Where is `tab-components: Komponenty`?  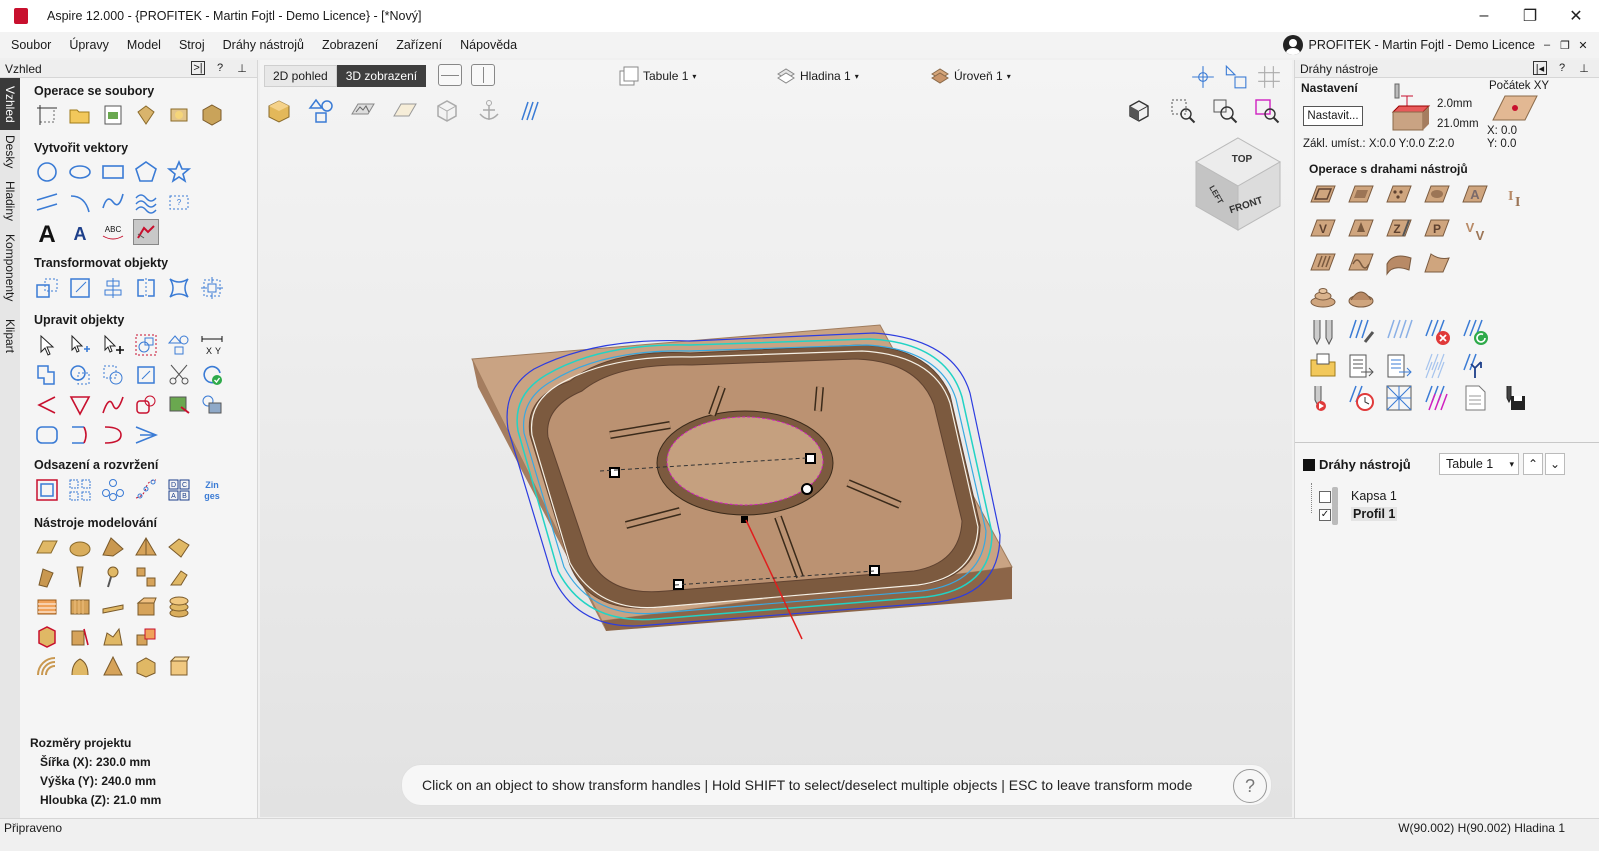 tab-components: Komponenty is located at coordinates (10, 268).